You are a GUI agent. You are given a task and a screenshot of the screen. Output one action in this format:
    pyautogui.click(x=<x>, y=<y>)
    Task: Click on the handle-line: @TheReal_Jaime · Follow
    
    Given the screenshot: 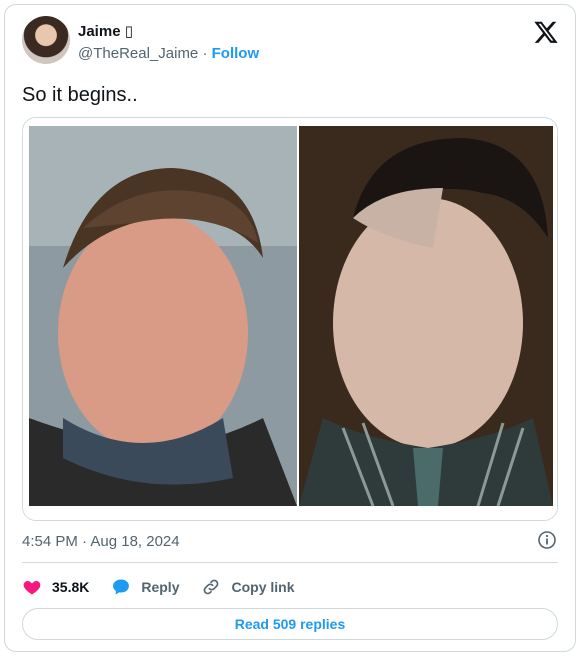 What is the action you would take?
    pyautogui.click(x=168, y=53)
    